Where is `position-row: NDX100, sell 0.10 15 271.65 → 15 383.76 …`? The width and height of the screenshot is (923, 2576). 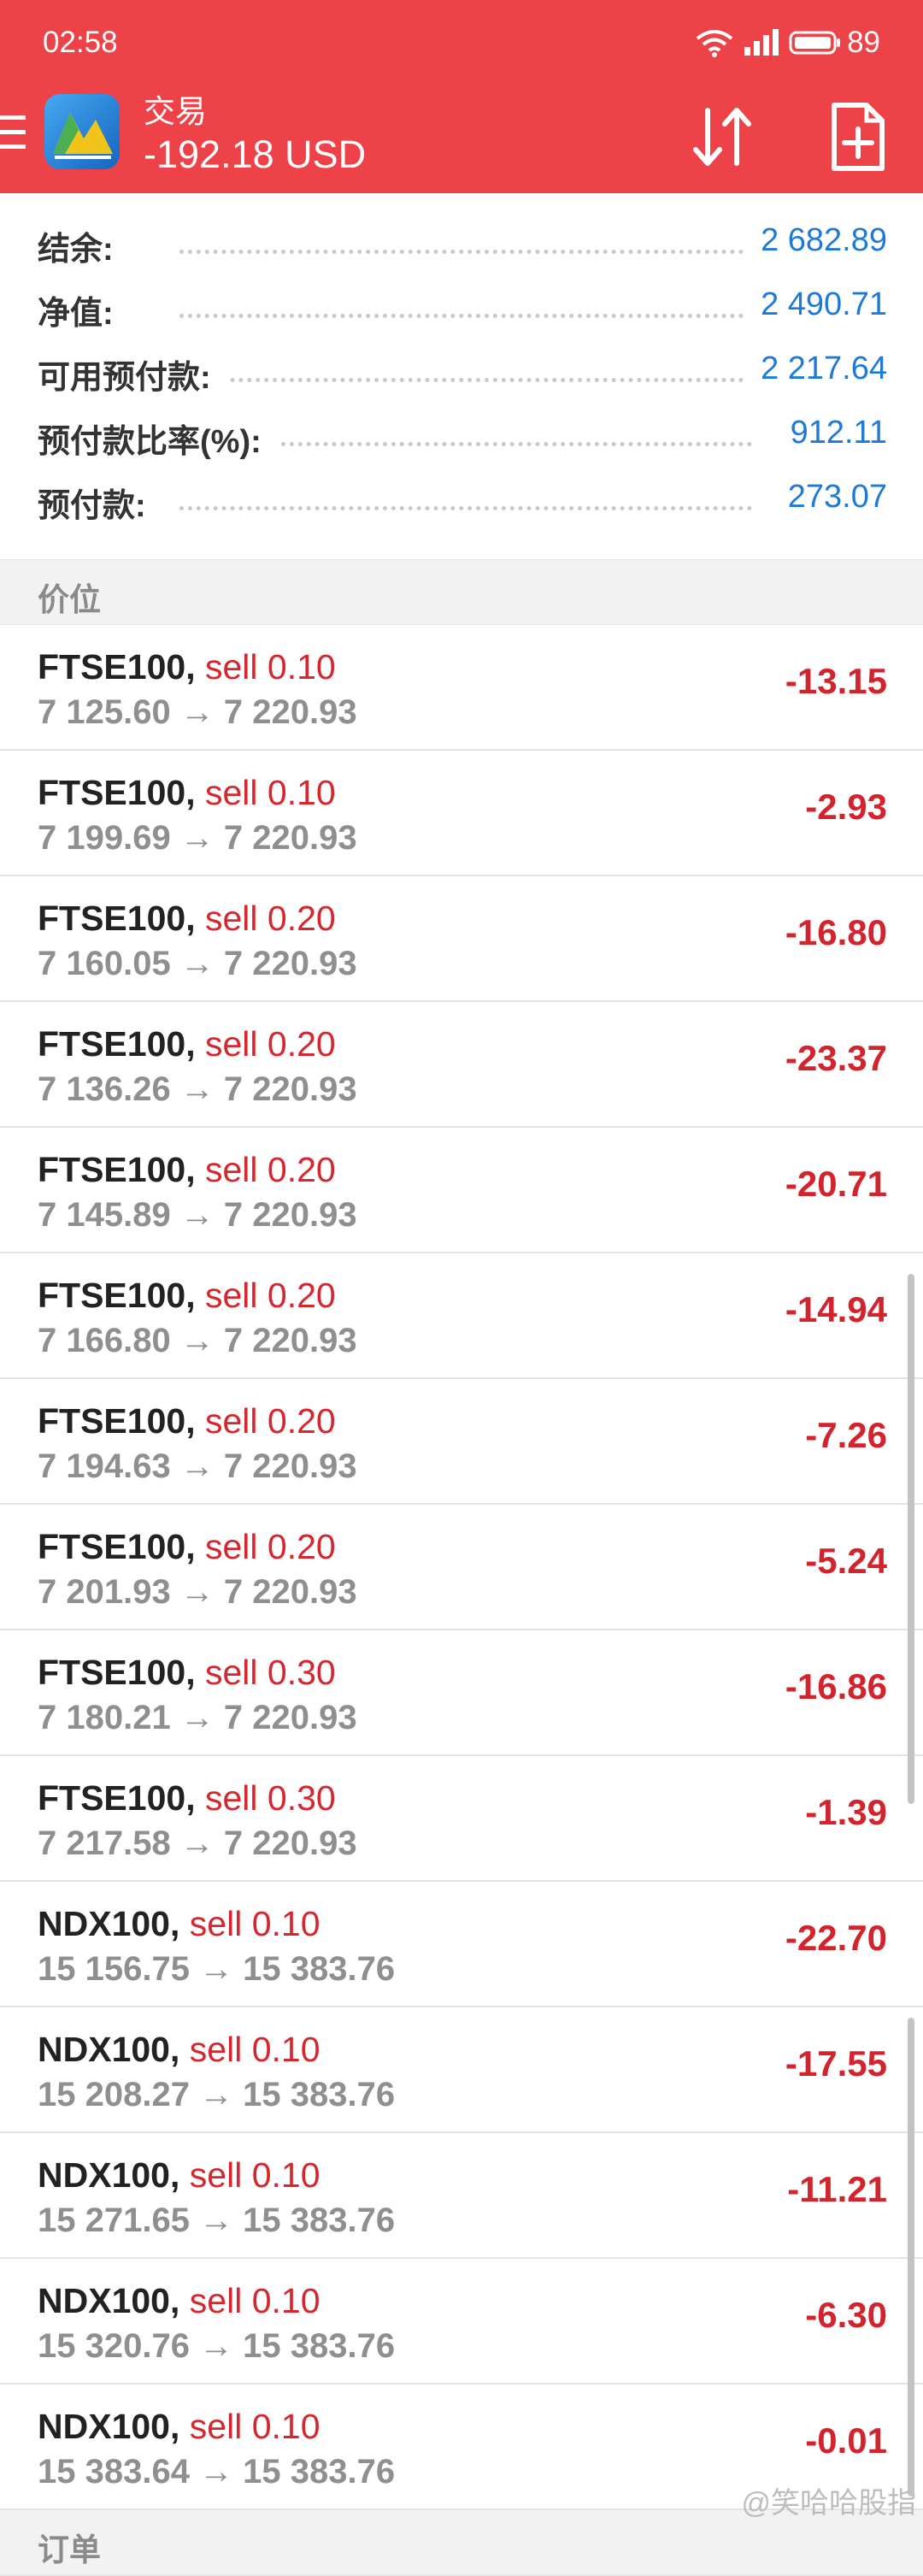
position-row: NDX100, sell 0.10 15 271.65 → 15 383.76 … is located at coordinates (461, 2196).